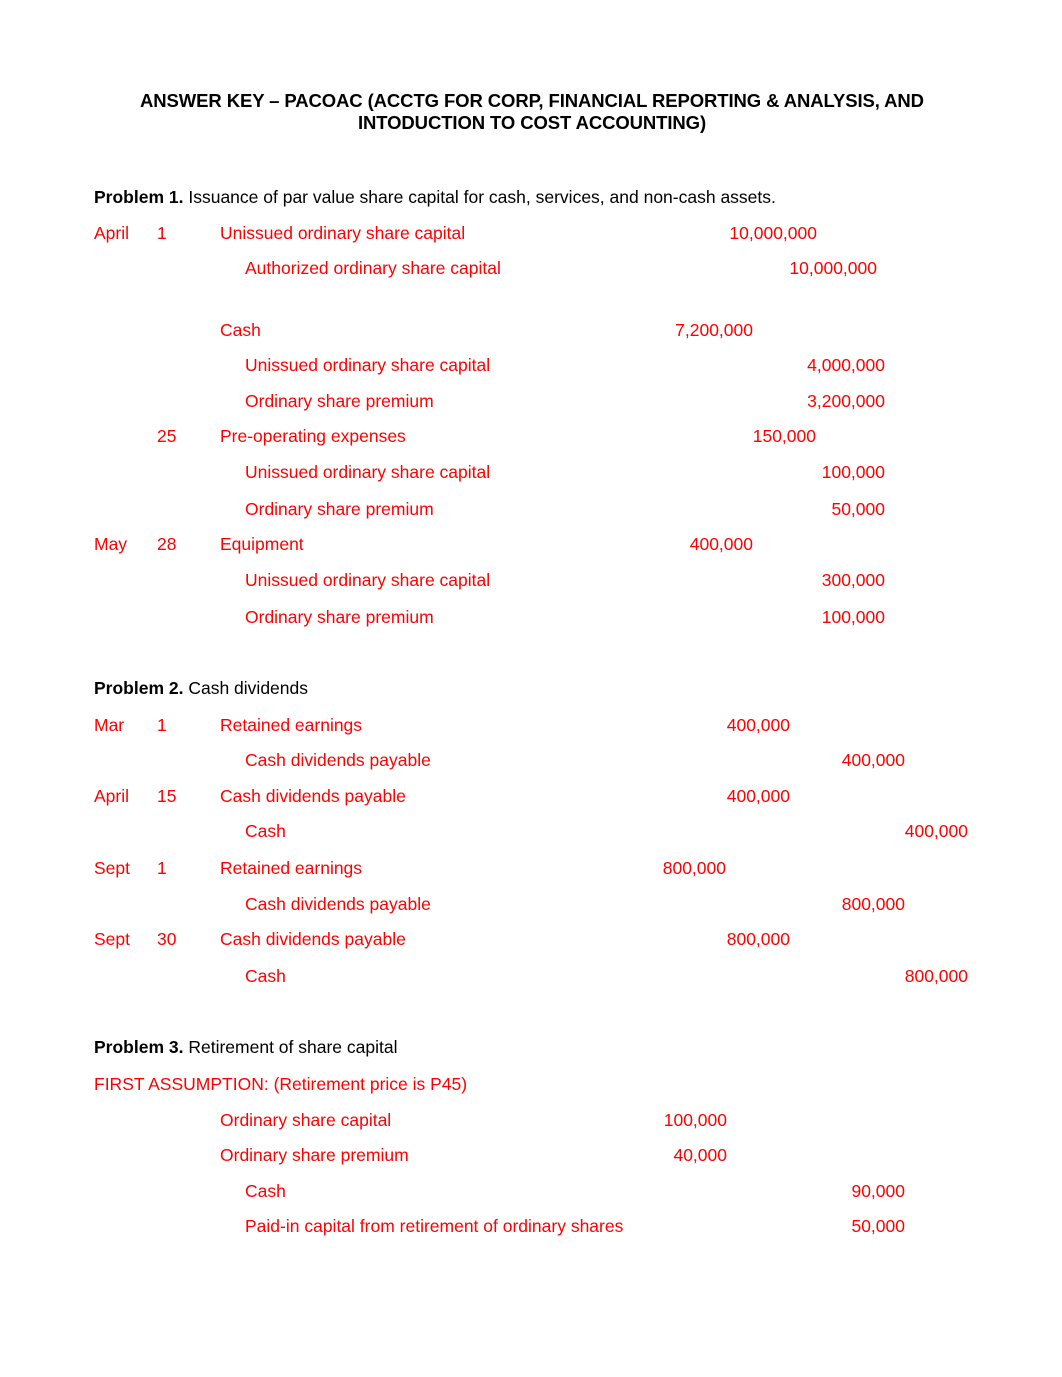 The height and width of the screenshot is (1377, 1062). Describe the element at coordinates (373, 268) in the screenshot. I see `entry-account-credit: Authorized ordinary share capital` at that location.